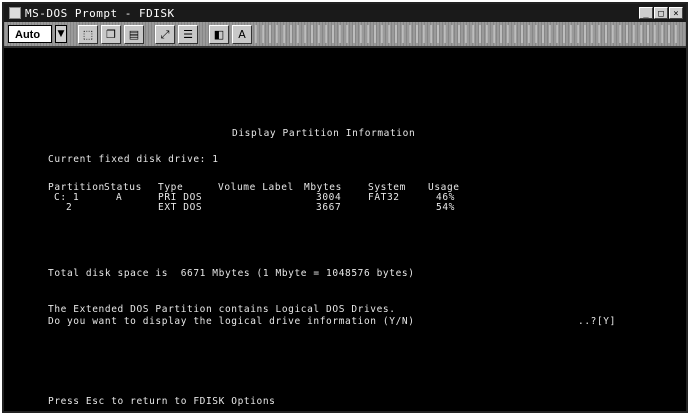  What do you see at coordinates (242, 34) in the screenshot?
I see `font-icon: A` at bounding box center [242, 34].